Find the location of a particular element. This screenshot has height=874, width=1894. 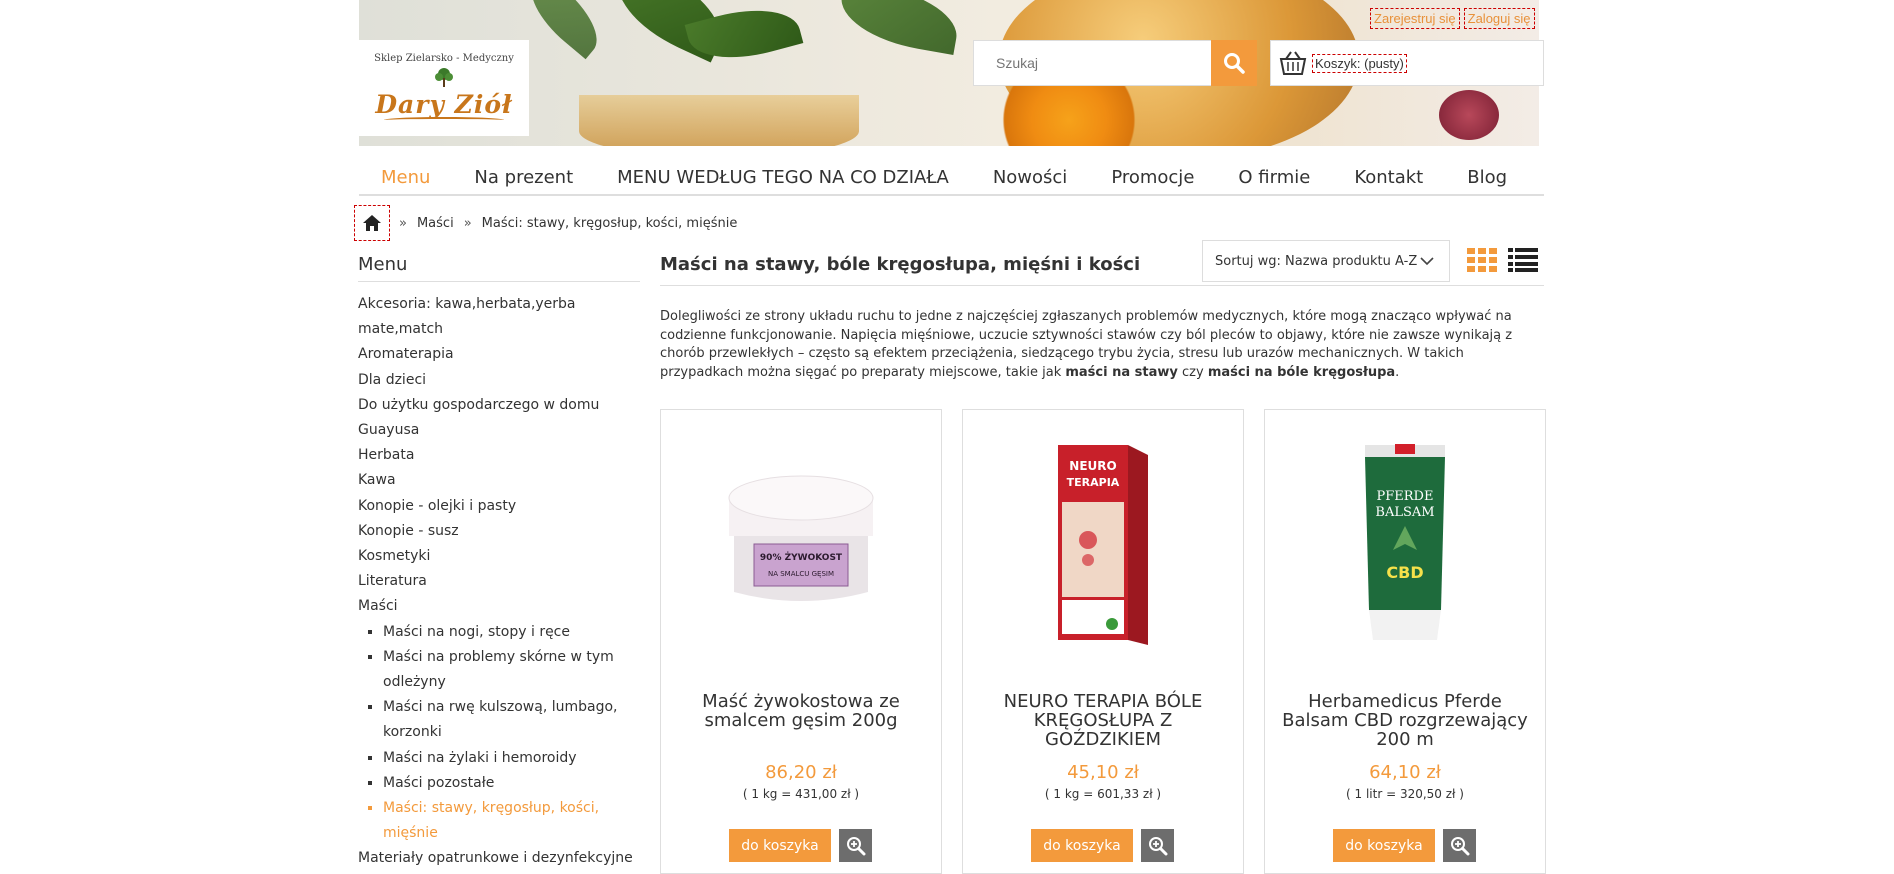

list-view-icon is located at coordinates (1523, 260).